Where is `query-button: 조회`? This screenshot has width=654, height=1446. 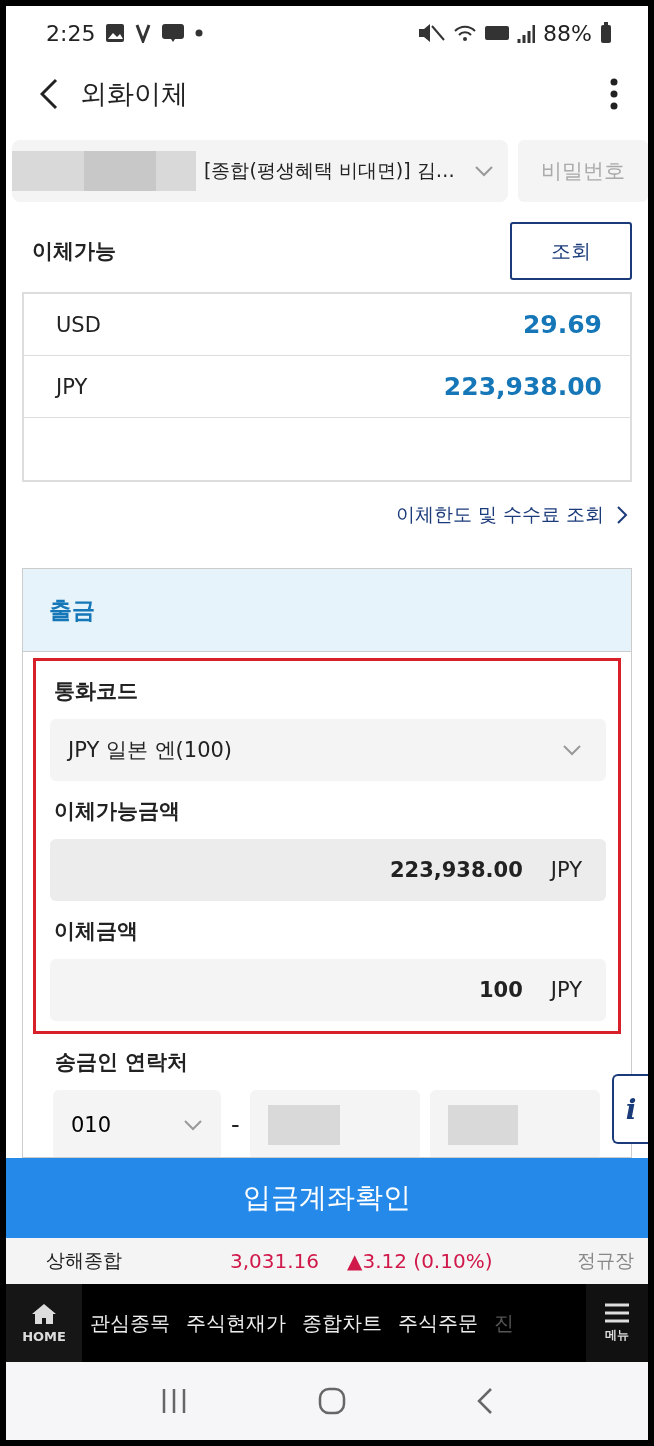 query-button: 조회 is located at coordinates (571, 251).